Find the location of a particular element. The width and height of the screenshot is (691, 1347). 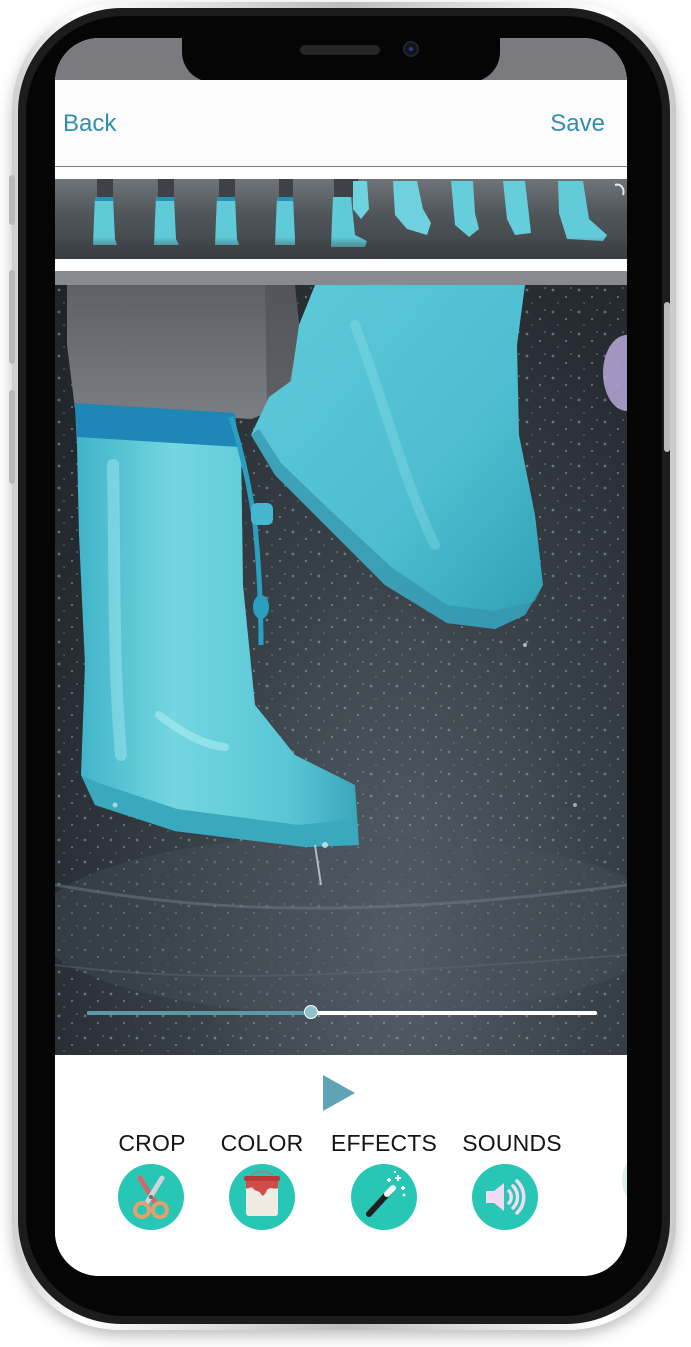

next-tool-partial is located at coordinates (624, 1180).